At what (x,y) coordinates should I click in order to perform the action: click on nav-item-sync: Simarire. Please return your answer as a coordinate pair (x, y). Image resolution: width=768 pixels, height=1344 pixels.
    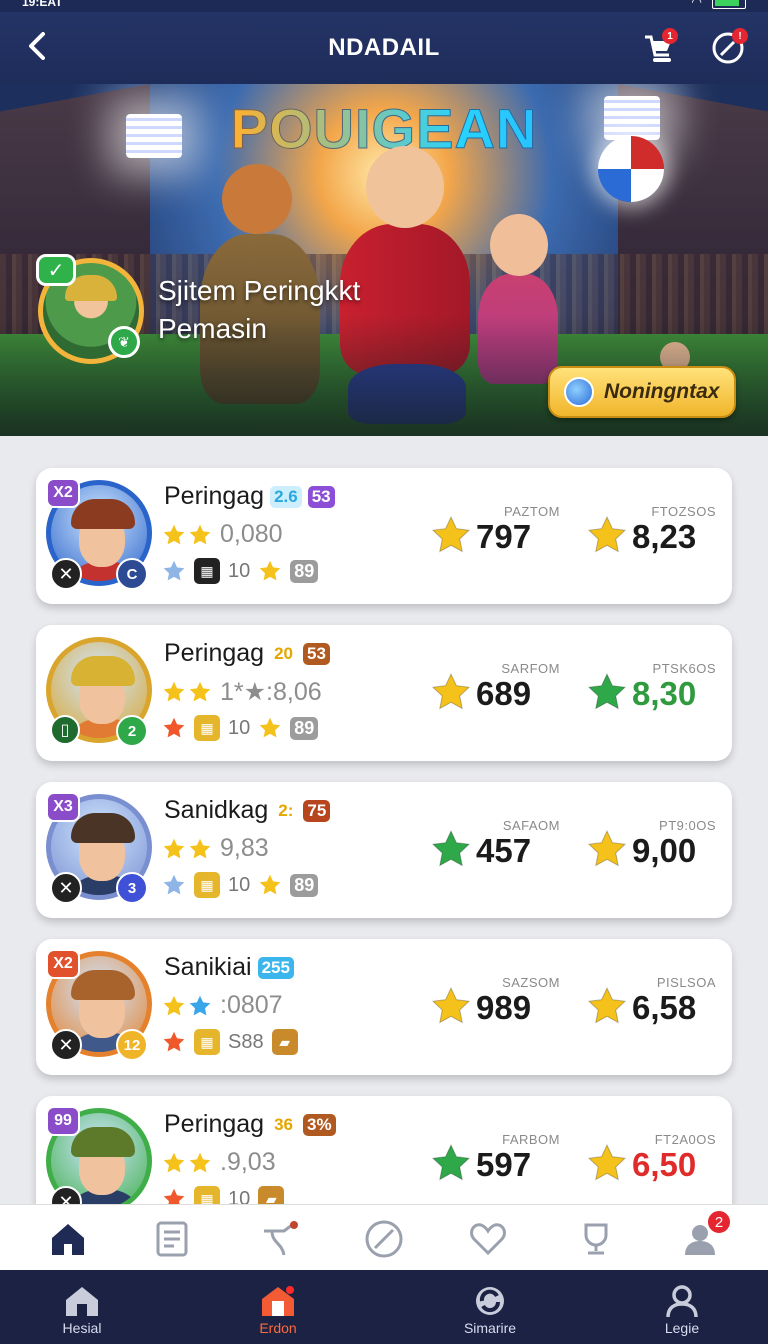
    Looking at the image, I should click on (490, 1307).